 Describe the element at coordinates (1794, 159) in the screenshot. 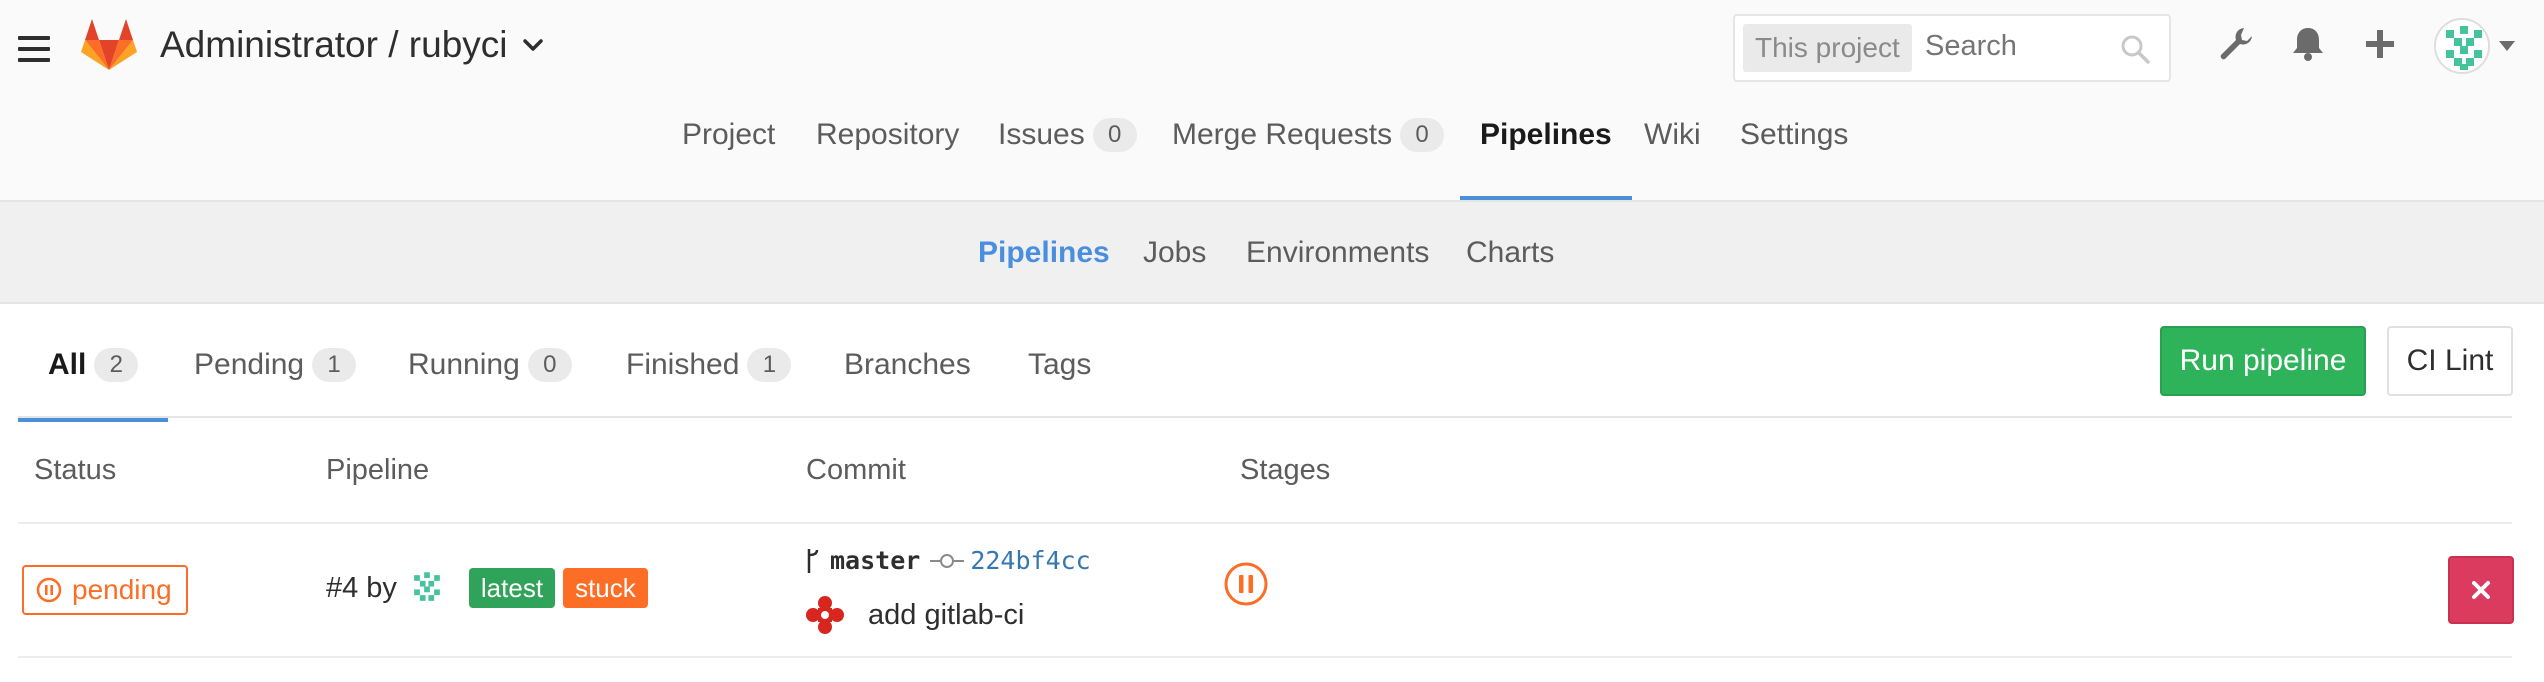

I see `nav-item-settings: Settings` at that location.